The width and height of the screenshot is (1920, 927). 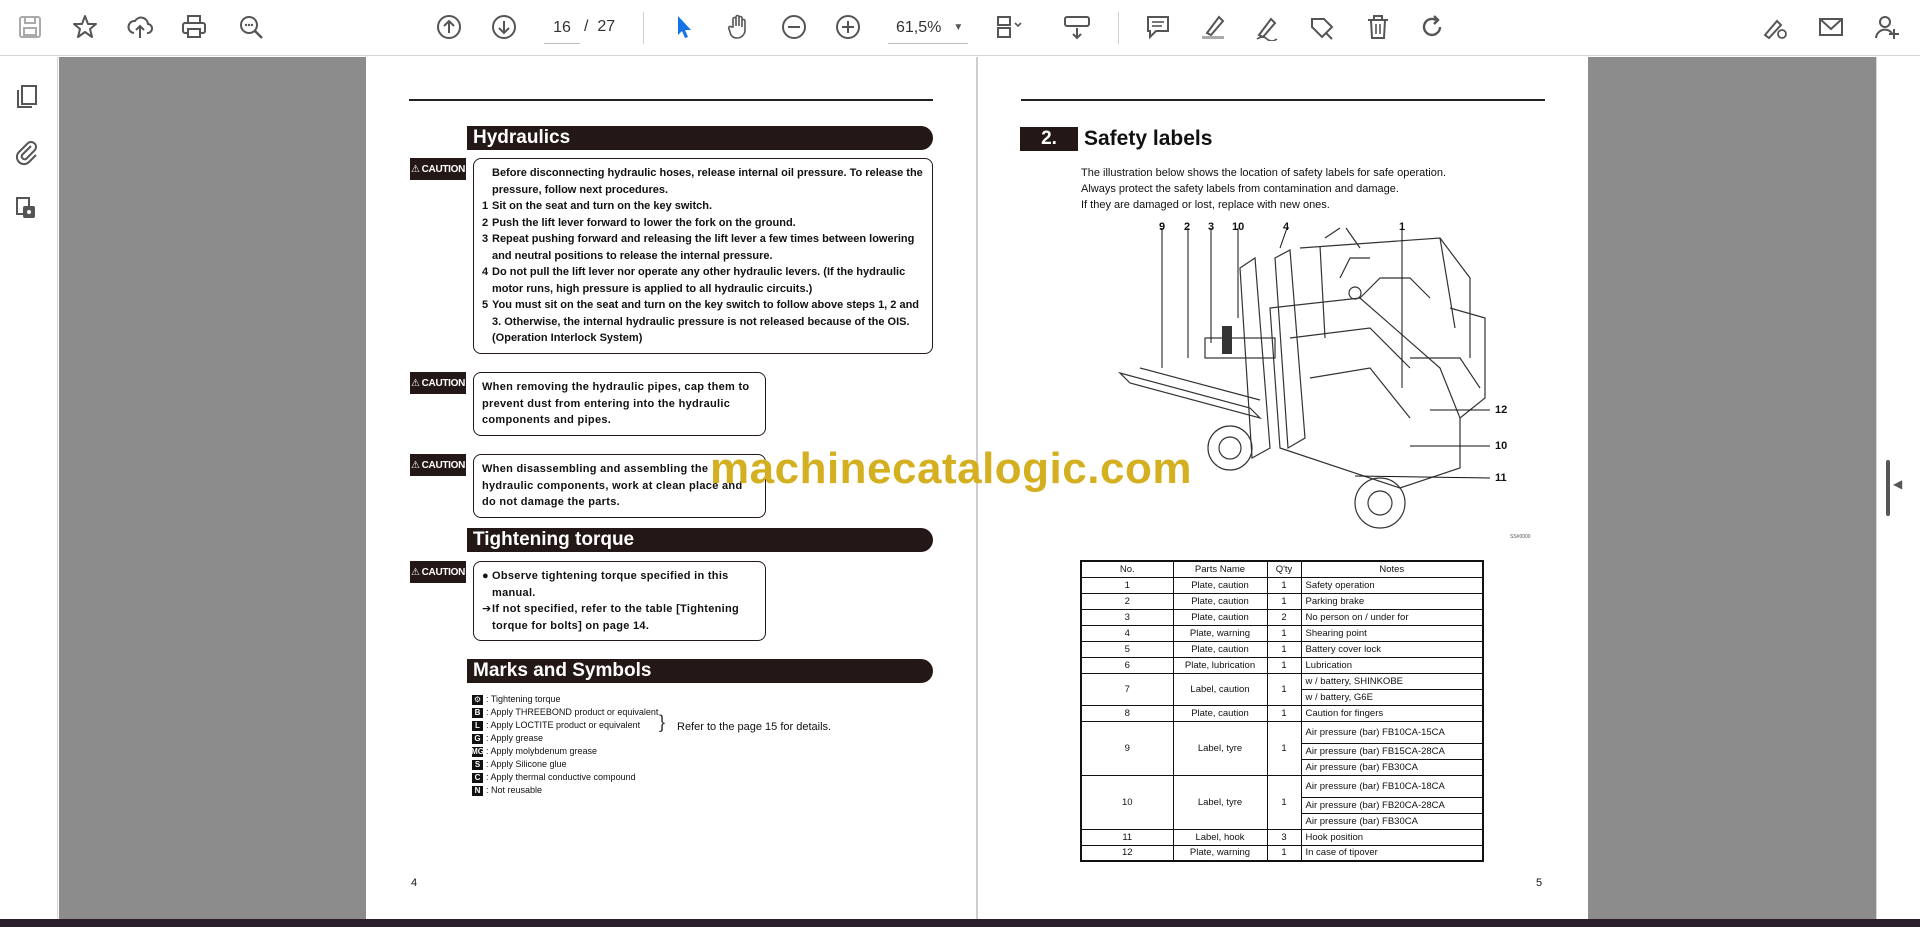 I want to click on minus-icon, so click(x=794, y=27).